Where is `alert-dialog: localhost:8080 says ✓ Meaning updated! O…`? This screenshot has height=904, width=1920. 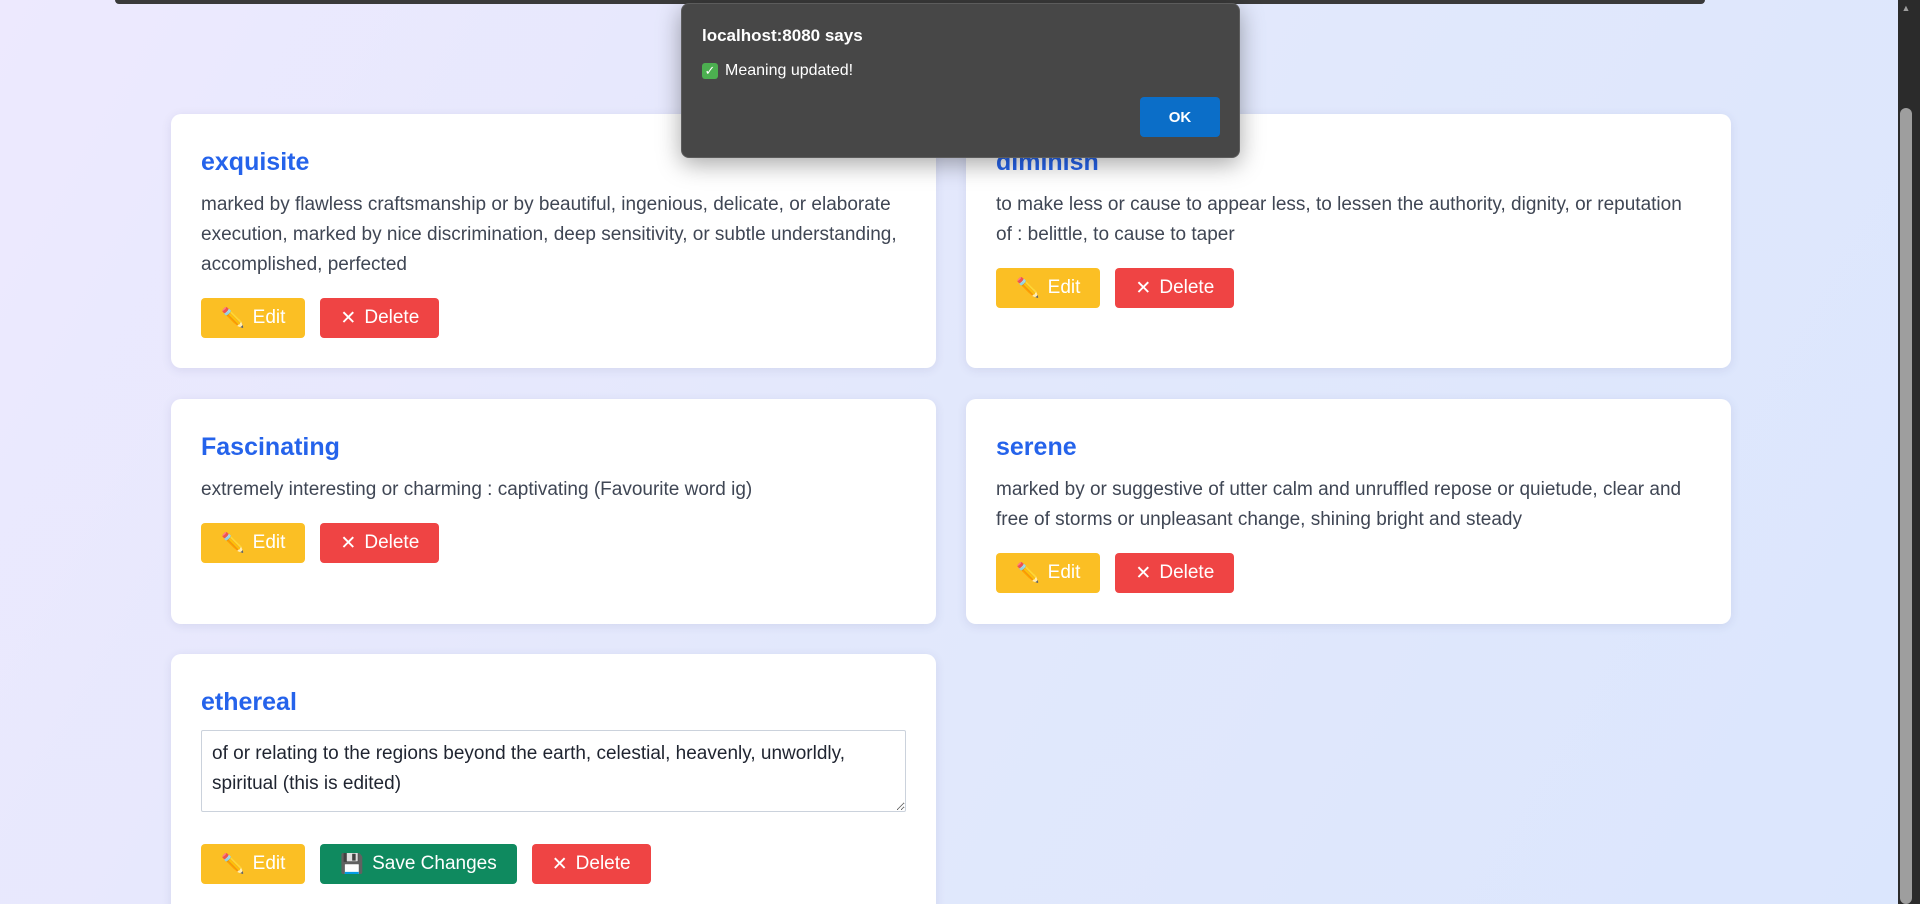 alert-dialog: localhost:8080 says ✓ Meaning updated! O… is located at coordinates (960, 80).